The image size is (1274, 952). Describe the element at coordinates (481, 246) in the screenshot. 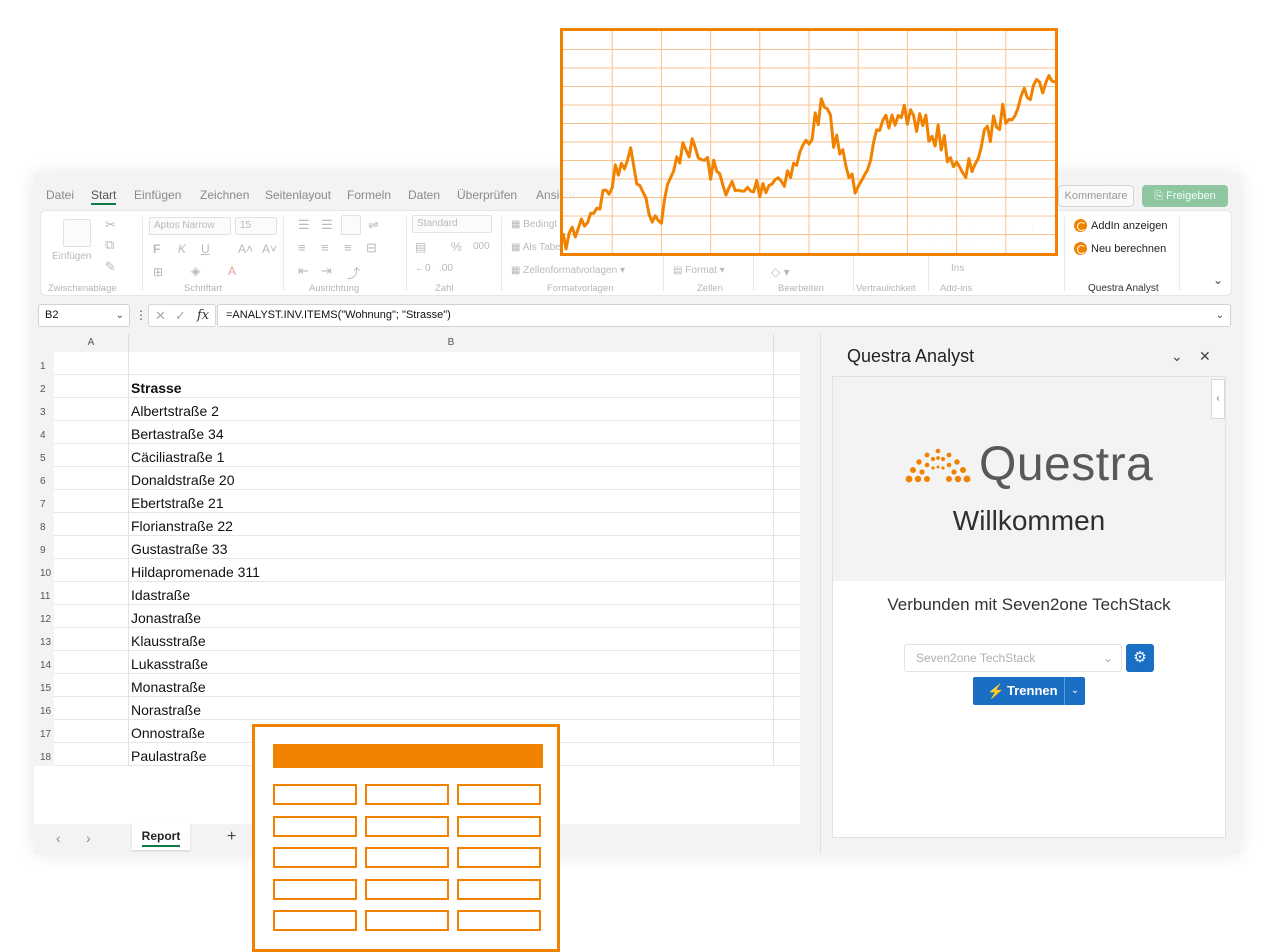

I see `thousands-icon: 000` at that location.